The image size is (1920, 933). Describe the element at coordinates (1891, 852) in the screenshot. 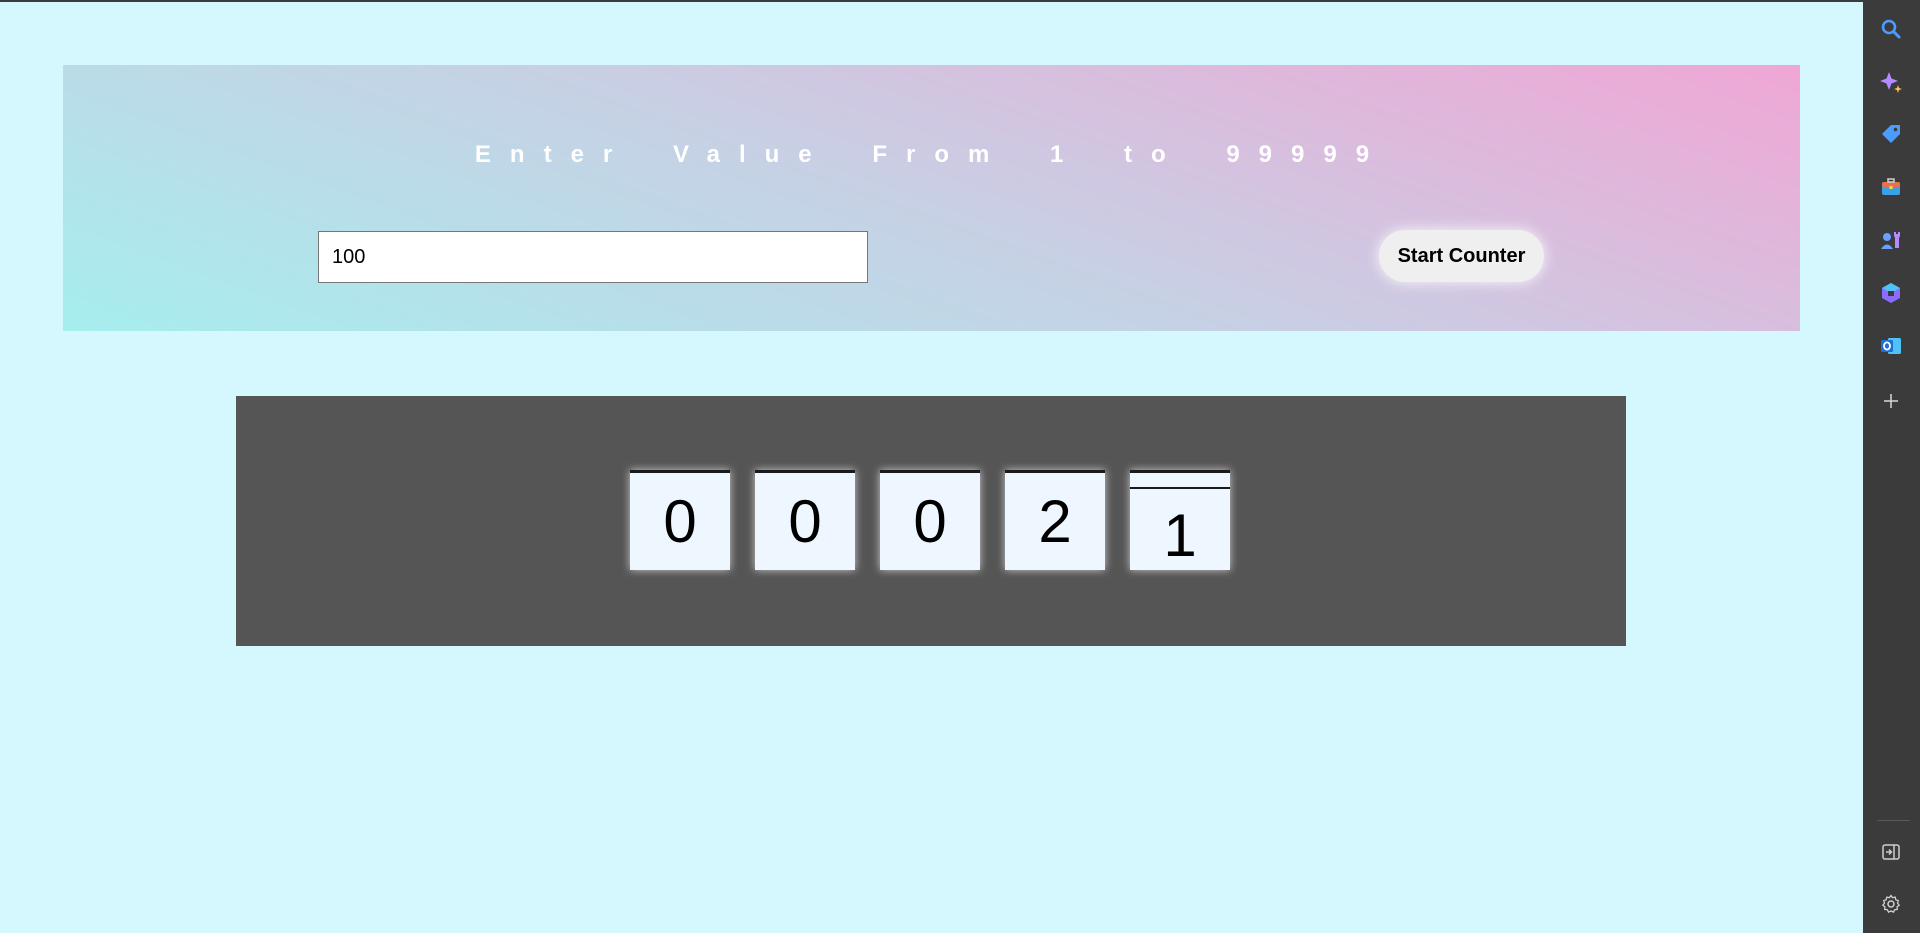

I see `sidebar-exit-icon` at that location.